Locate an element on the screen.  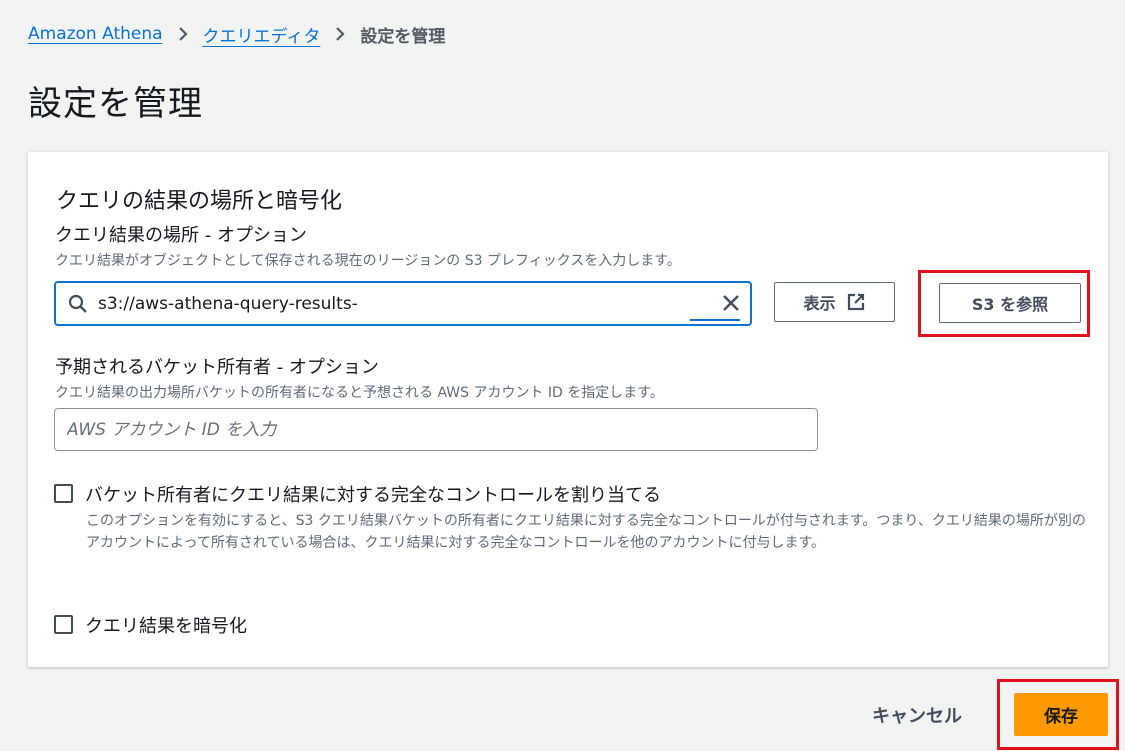
full-control-label: バケット所有者にクエリ結果に対する完全なコントロールを割り当てる is located at coordinates (373, 494).